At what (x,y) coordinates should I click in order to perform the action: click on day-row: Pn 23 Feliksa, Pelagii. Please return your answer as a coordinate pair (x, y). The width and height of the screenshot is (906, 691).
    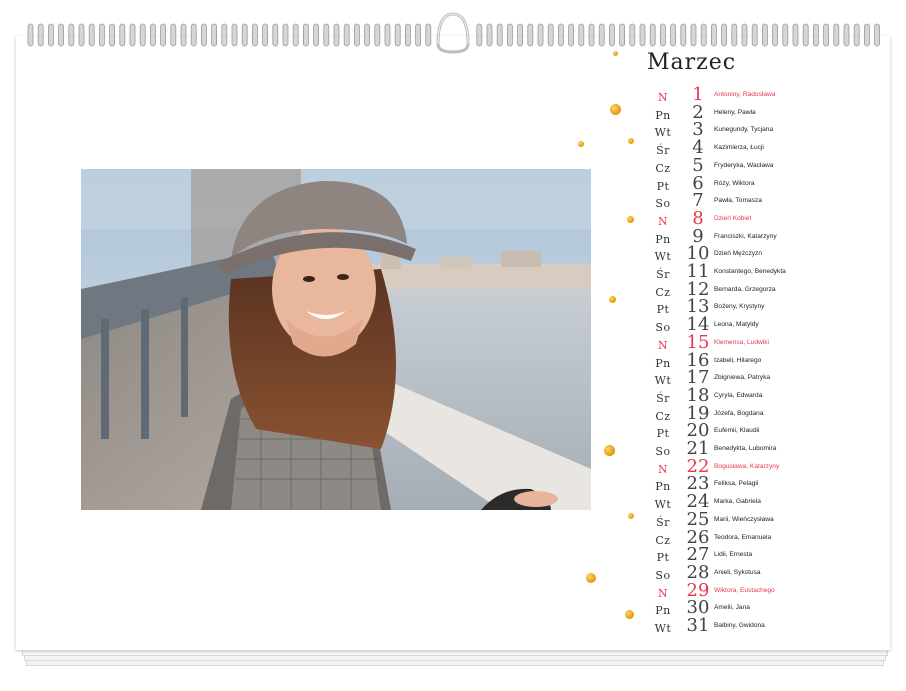
    Looking at the image, I should click on (765, 484).